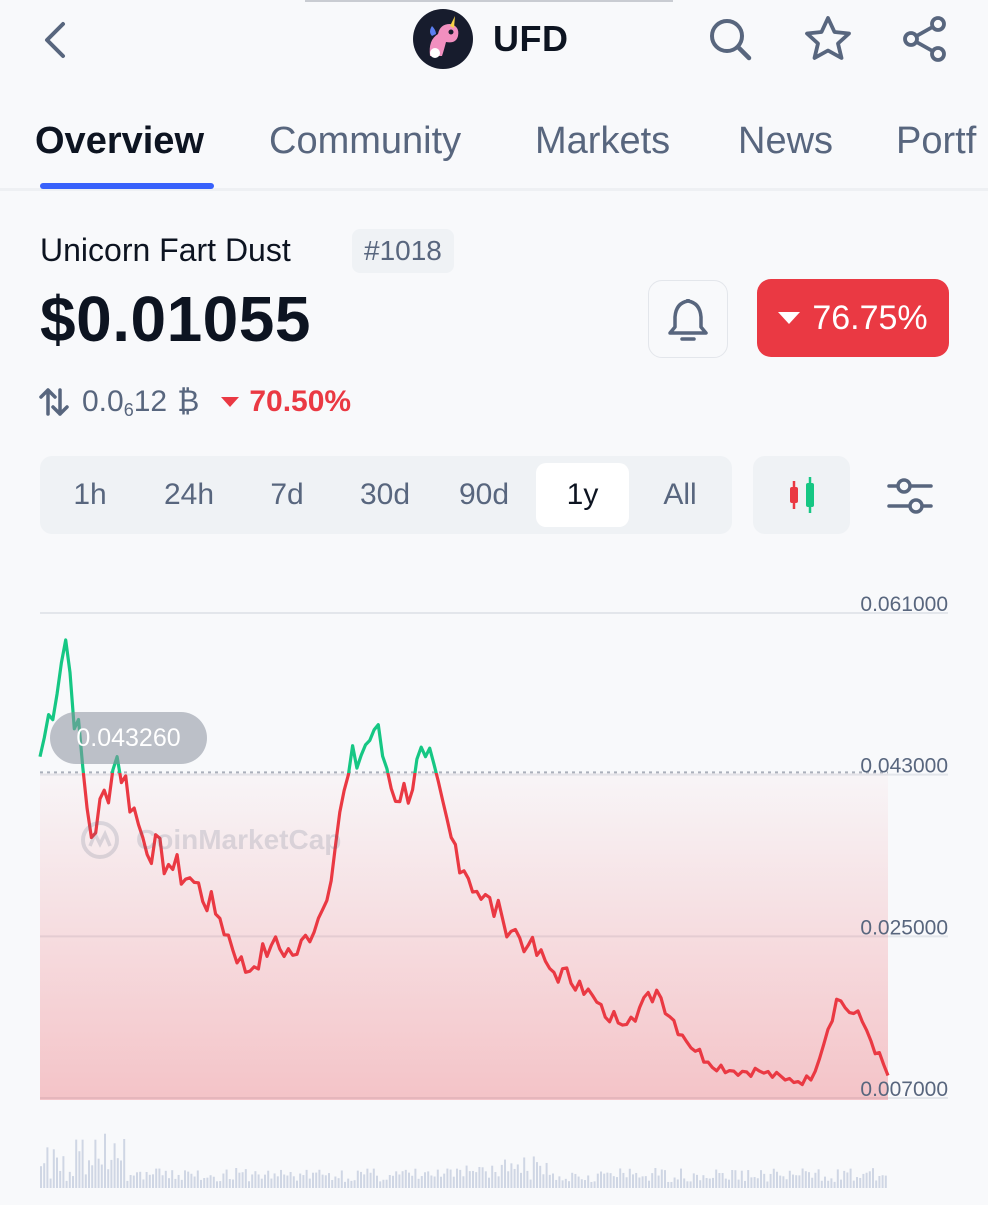 Image resolution: width=988 pixels, height=1205 pixels. I want to click on search-button, so click(730, 39).